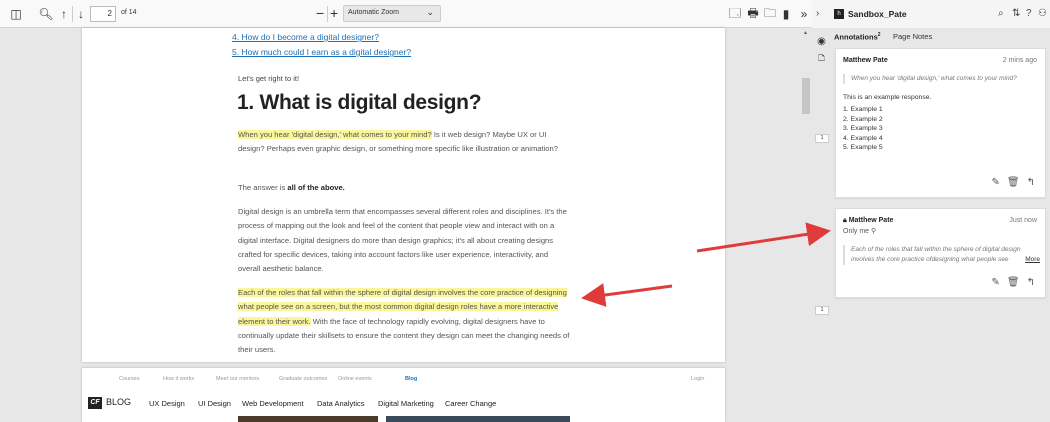 This screenshot has height=422, width=1050. What do you see at coordinates (1016, 13) in the screenshot?
I see `sort-icon: ⇅` at bounding box center [1016, 13].